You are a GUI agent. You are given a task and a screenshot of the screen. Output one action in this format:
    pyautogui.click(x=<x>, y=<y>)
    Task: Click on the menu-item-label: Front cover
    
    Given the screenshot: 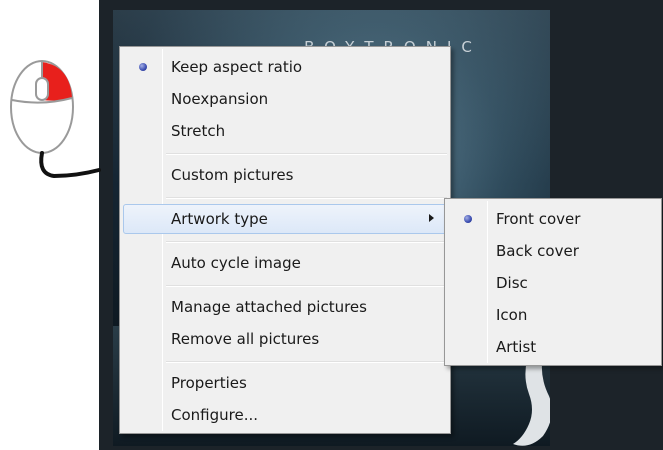 What is the action you would take?
    pyautogui.click(x=538, y=219)
    